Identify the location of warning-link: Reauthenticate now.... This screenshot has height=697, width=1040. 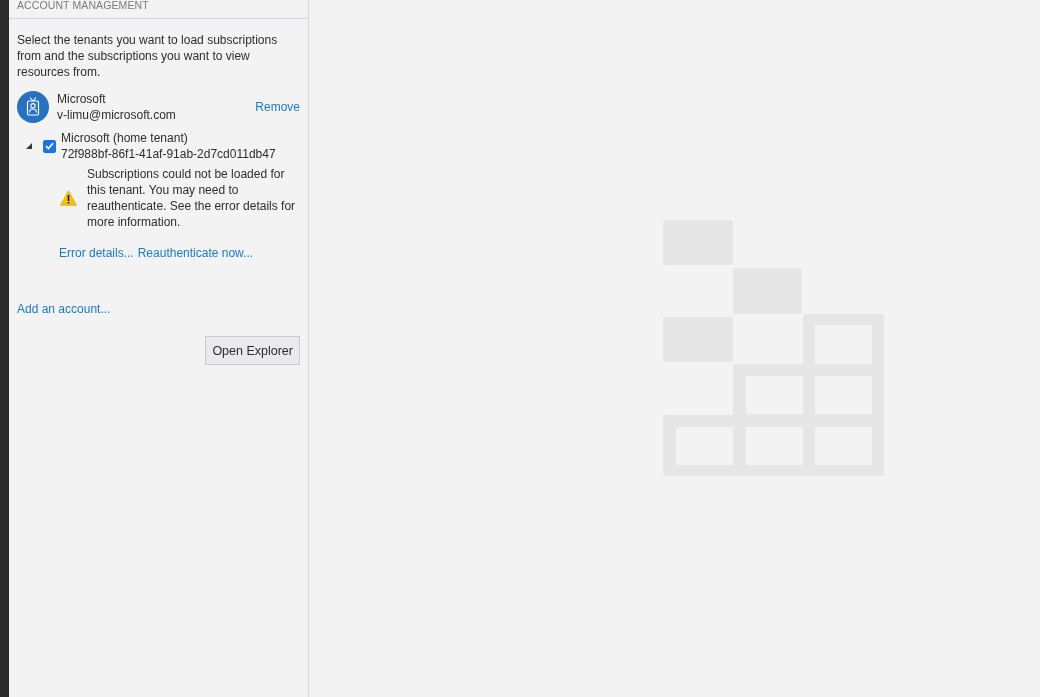
(195, 253).